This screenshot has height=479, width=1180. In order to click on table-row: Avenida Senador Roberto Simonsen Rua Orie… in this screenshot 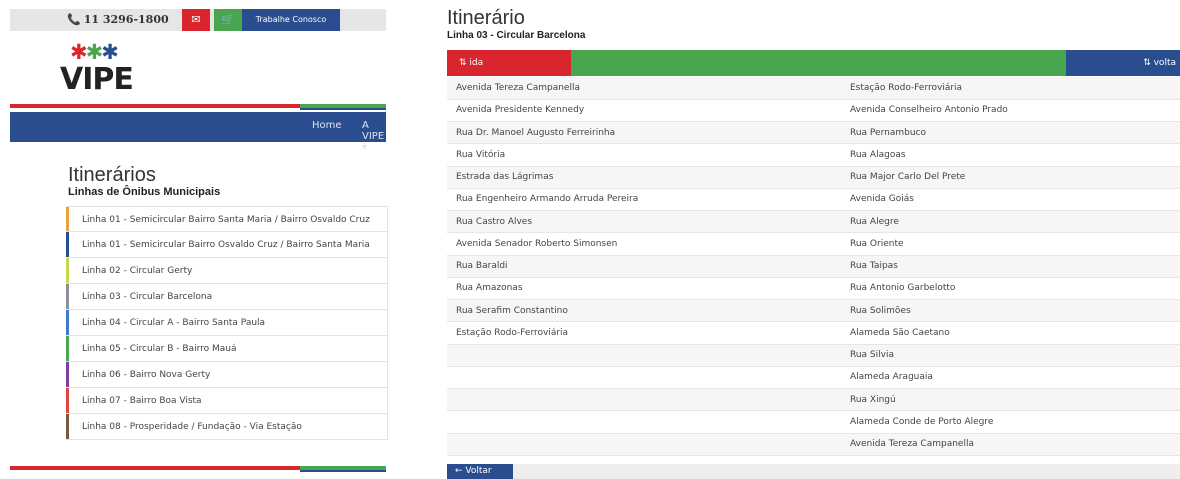, I will do `click(813, 244)`.